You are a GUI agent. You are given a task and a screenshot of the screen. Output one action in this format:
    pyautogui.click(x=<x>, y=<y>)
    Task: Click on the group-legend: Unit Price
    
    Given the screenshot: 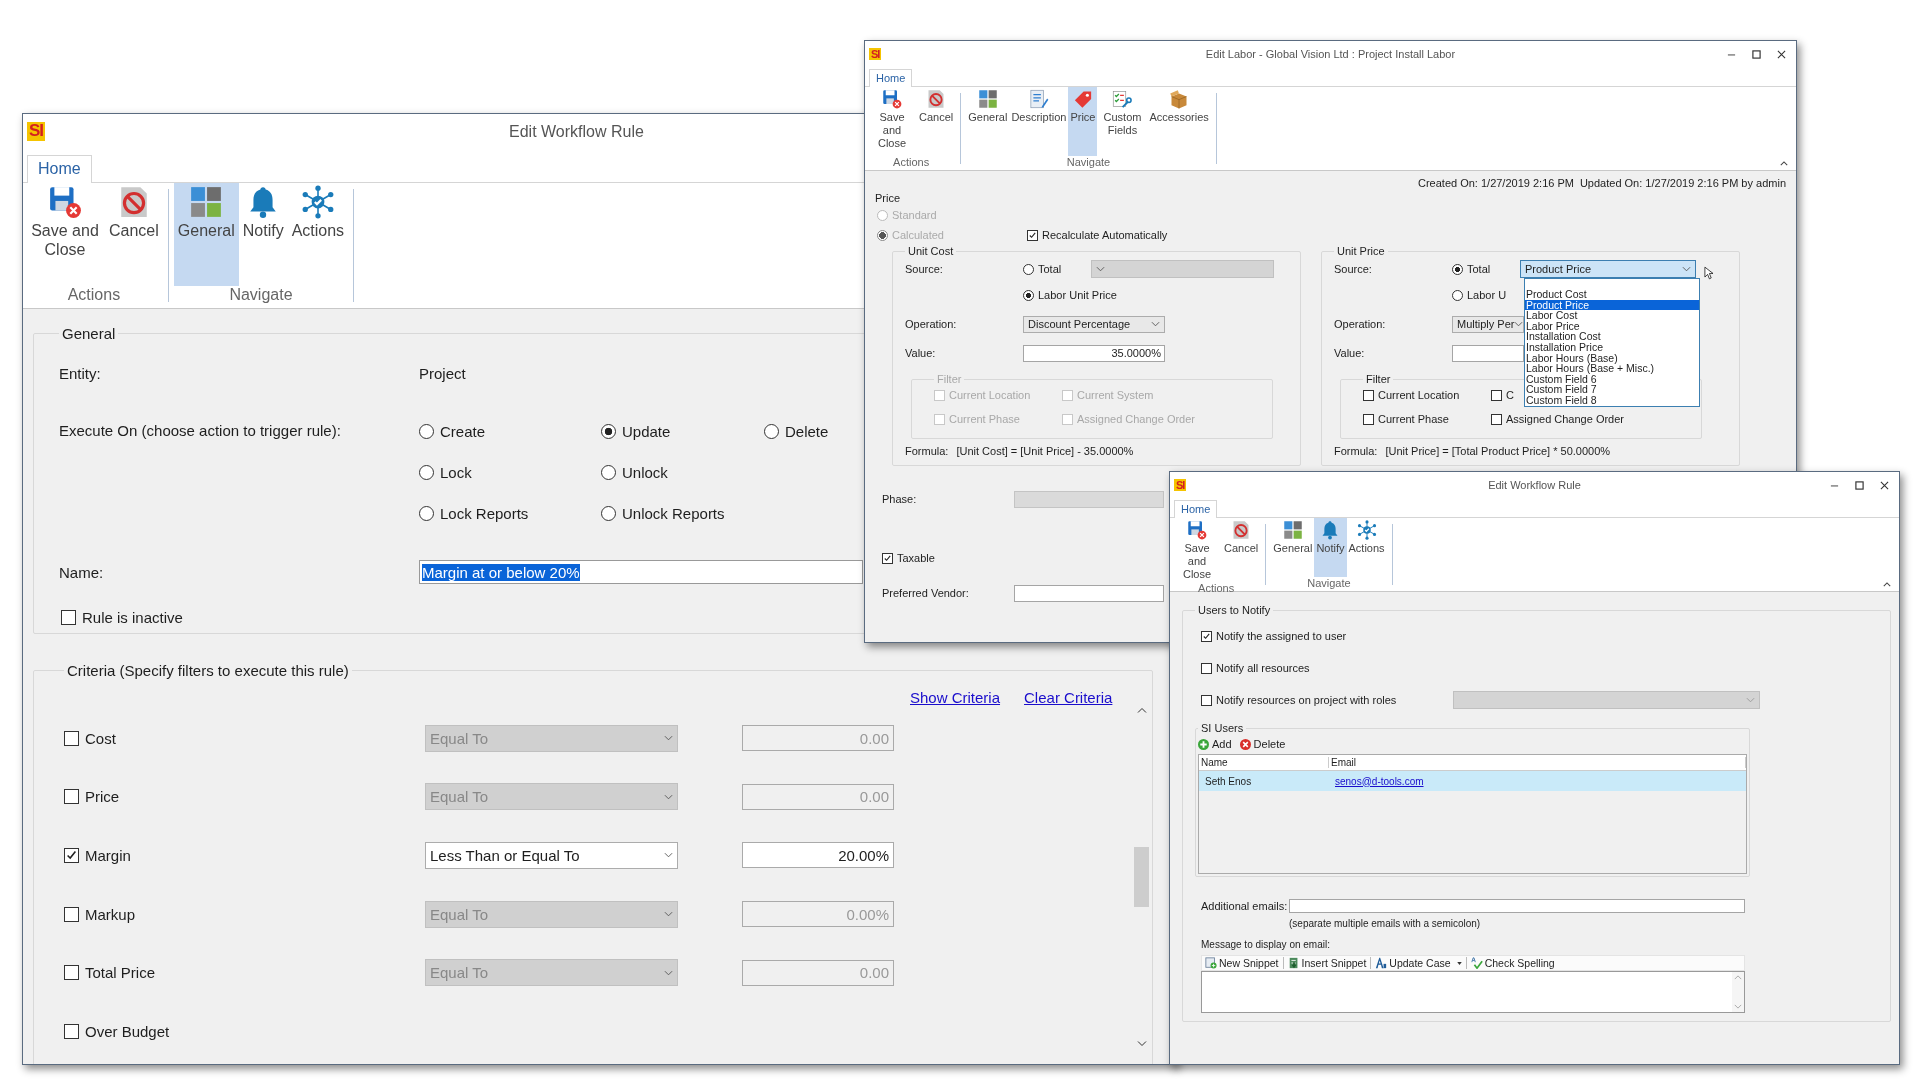 What is the action you would take?
    pyautogui.click(x=1361, y=251)
    